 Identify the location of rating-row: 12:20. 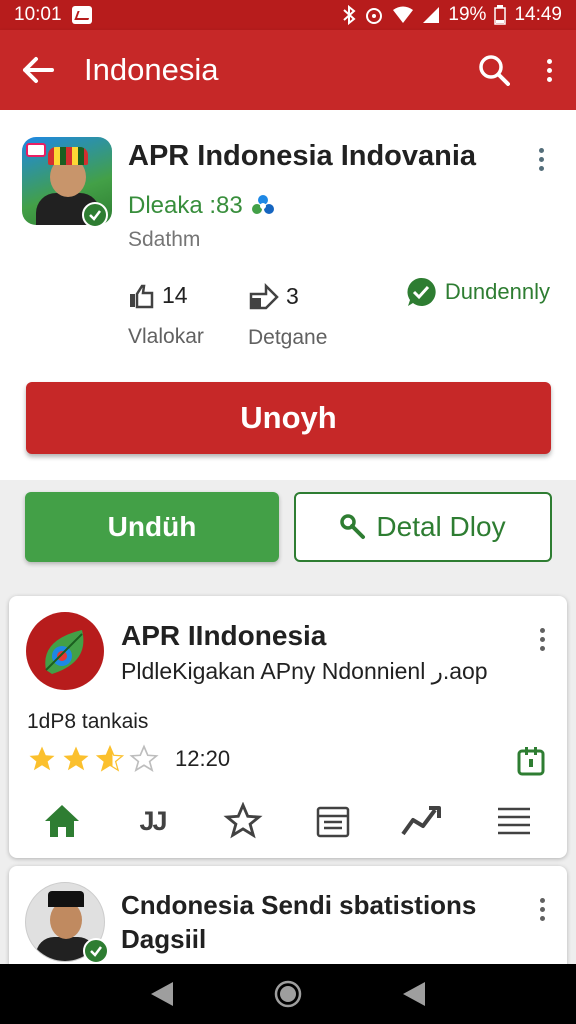
(128, 759).